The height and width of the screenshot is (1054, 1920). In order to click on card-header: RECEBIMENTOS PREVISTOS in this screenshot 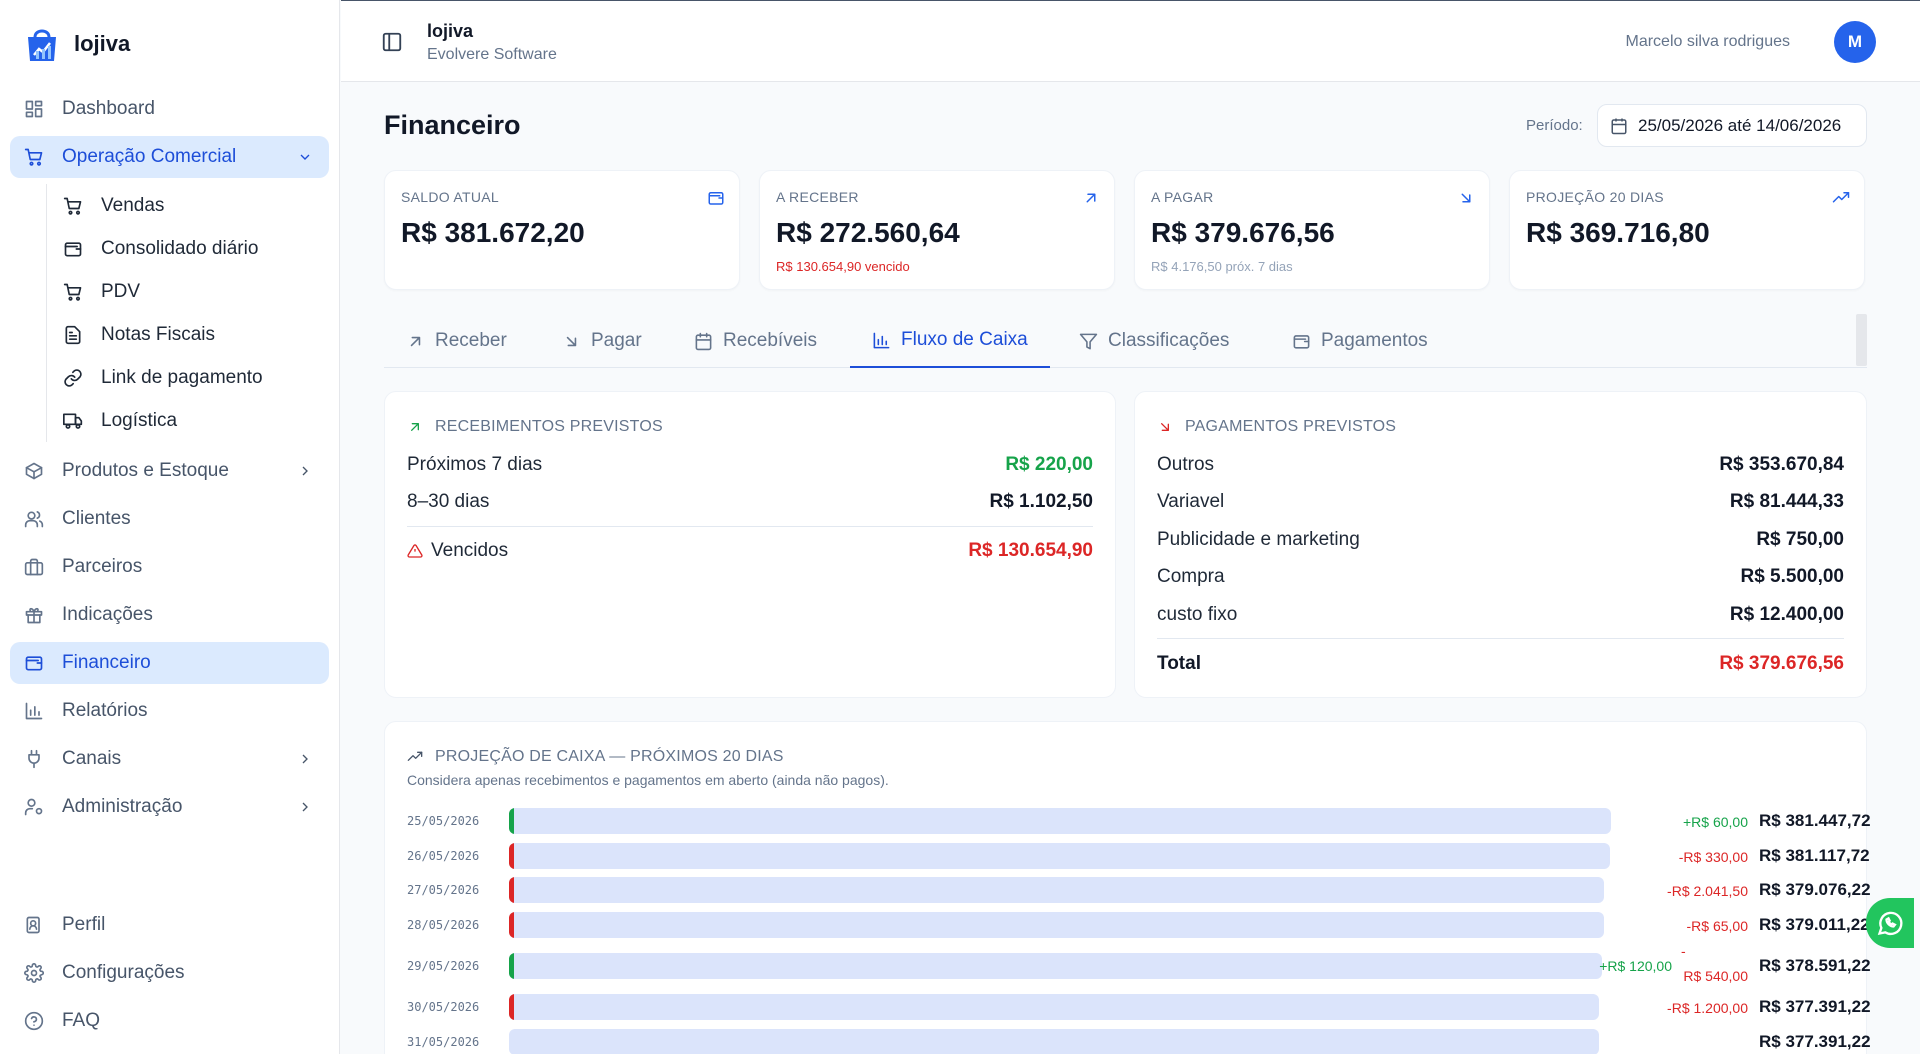, I will do `click(535, 427)`.